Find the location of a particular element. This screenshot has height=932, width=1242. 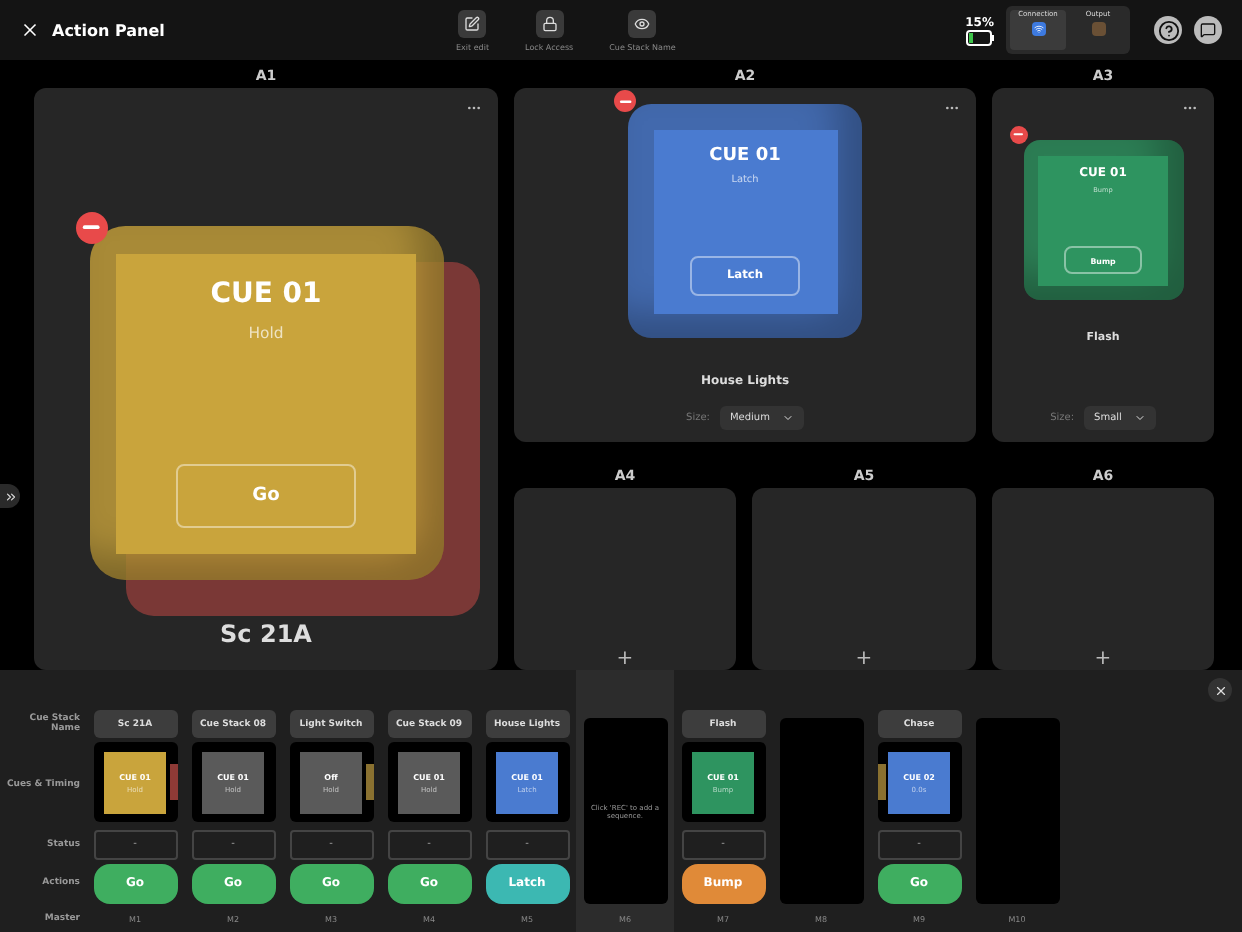

chat-icon is located at coordinates (1208, 30).